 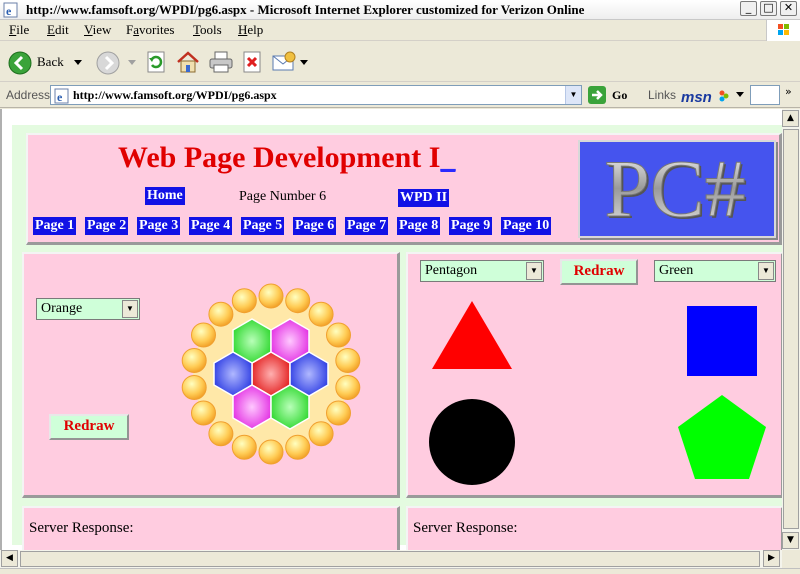 I want to click on shapes-drawing, so click(x=597, y=393).